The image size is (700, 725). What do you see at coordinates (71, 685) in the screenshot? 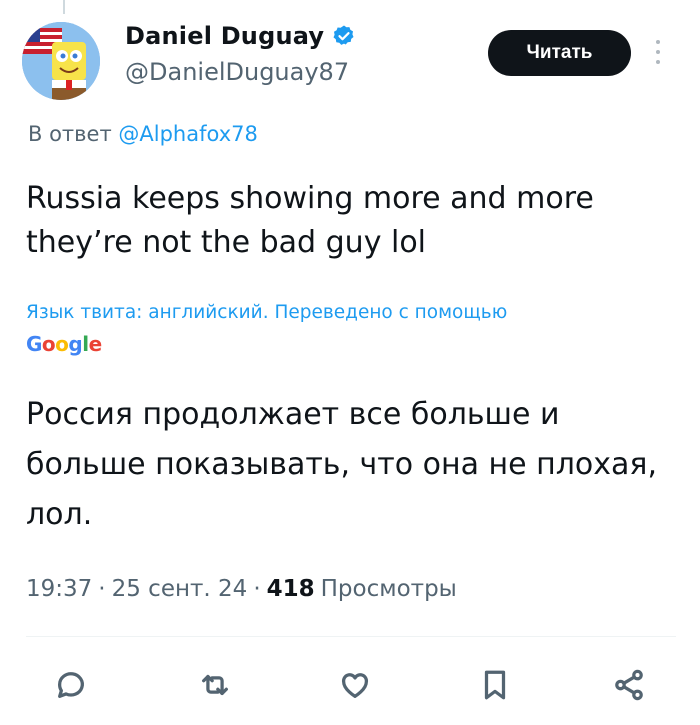
I see `reply-icon` at bounding box center [71, 685].